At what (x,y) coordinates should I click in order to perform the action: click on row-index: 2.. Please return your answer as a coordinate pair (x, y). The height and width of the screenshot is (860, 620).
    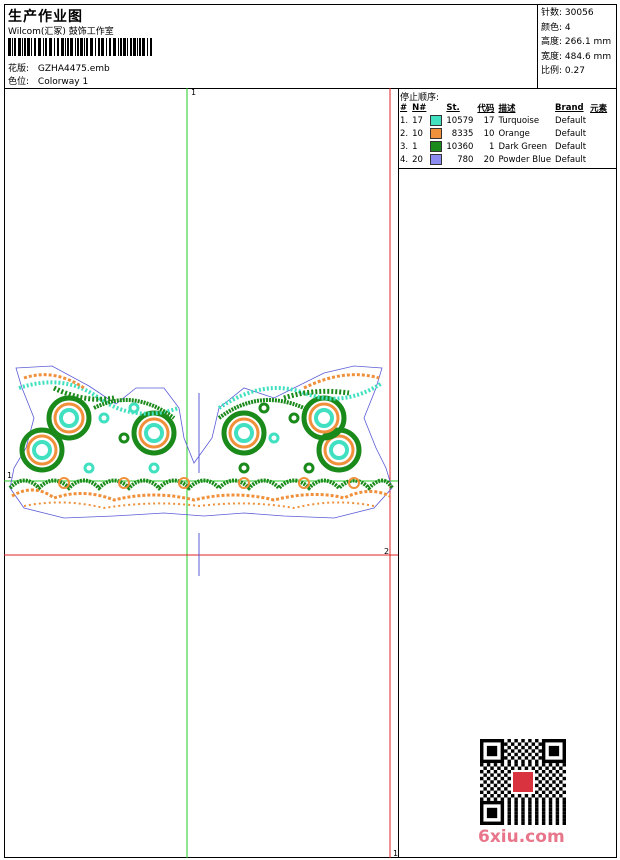
    Looking at the image, I should click on (404, 133).